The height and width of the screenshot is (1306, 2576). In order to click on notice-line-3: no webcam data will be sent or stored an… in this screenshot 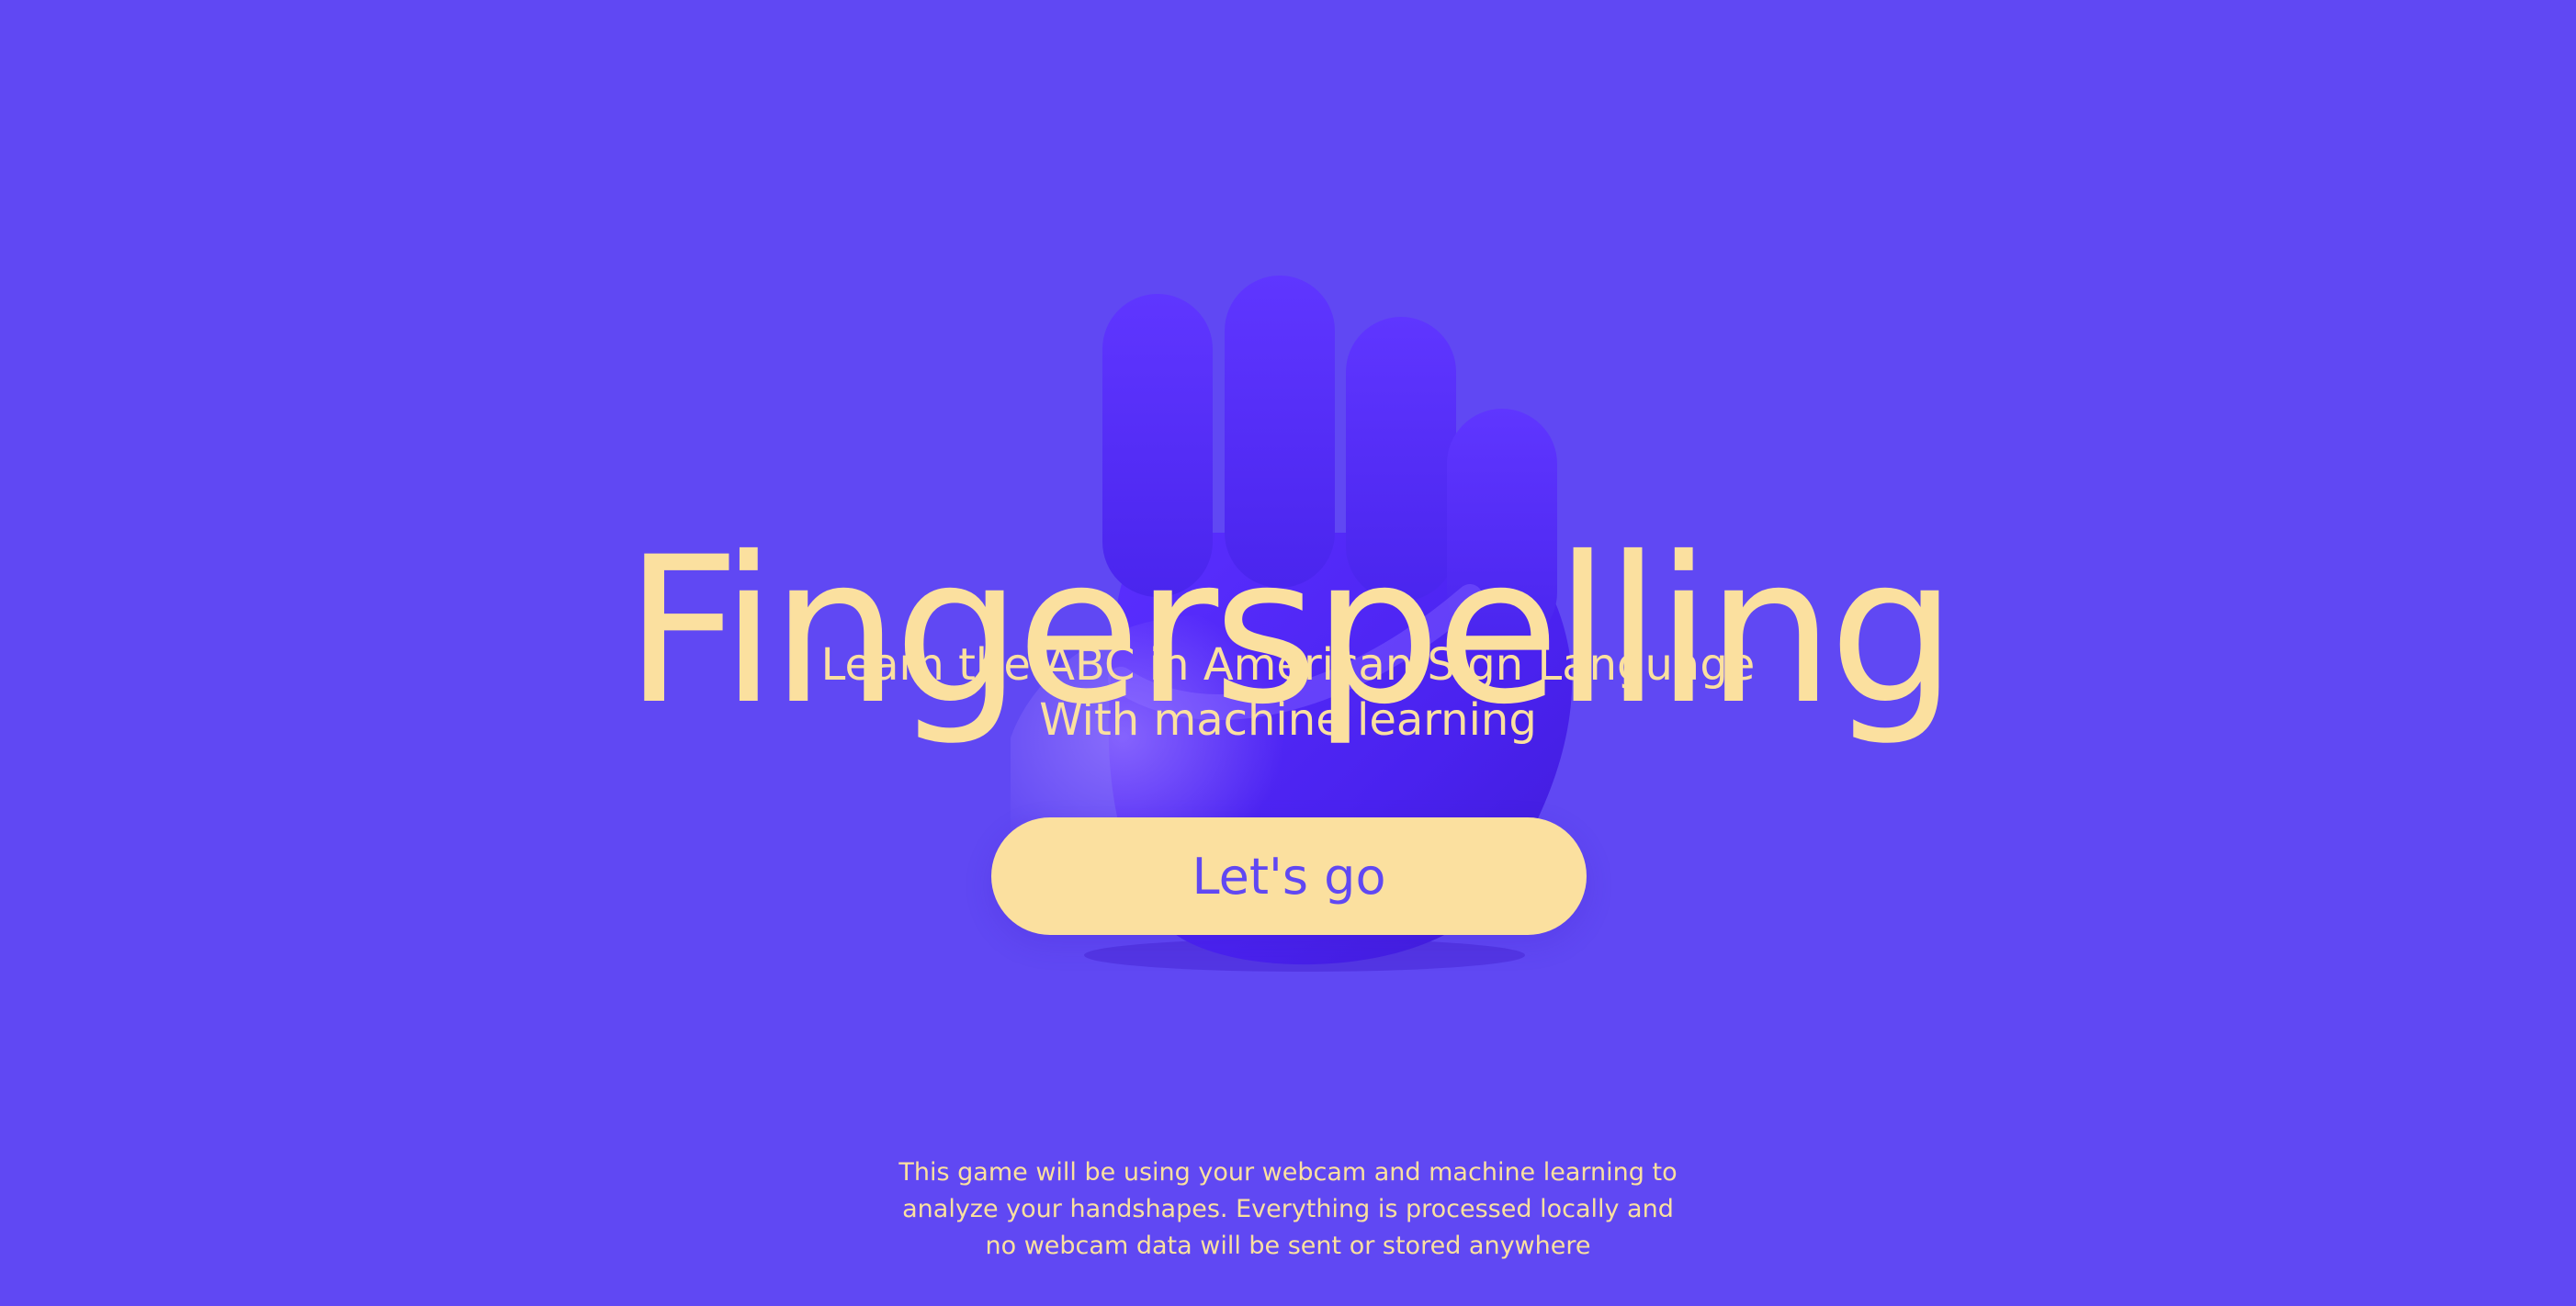, I will do `click(1288, 1246)`.